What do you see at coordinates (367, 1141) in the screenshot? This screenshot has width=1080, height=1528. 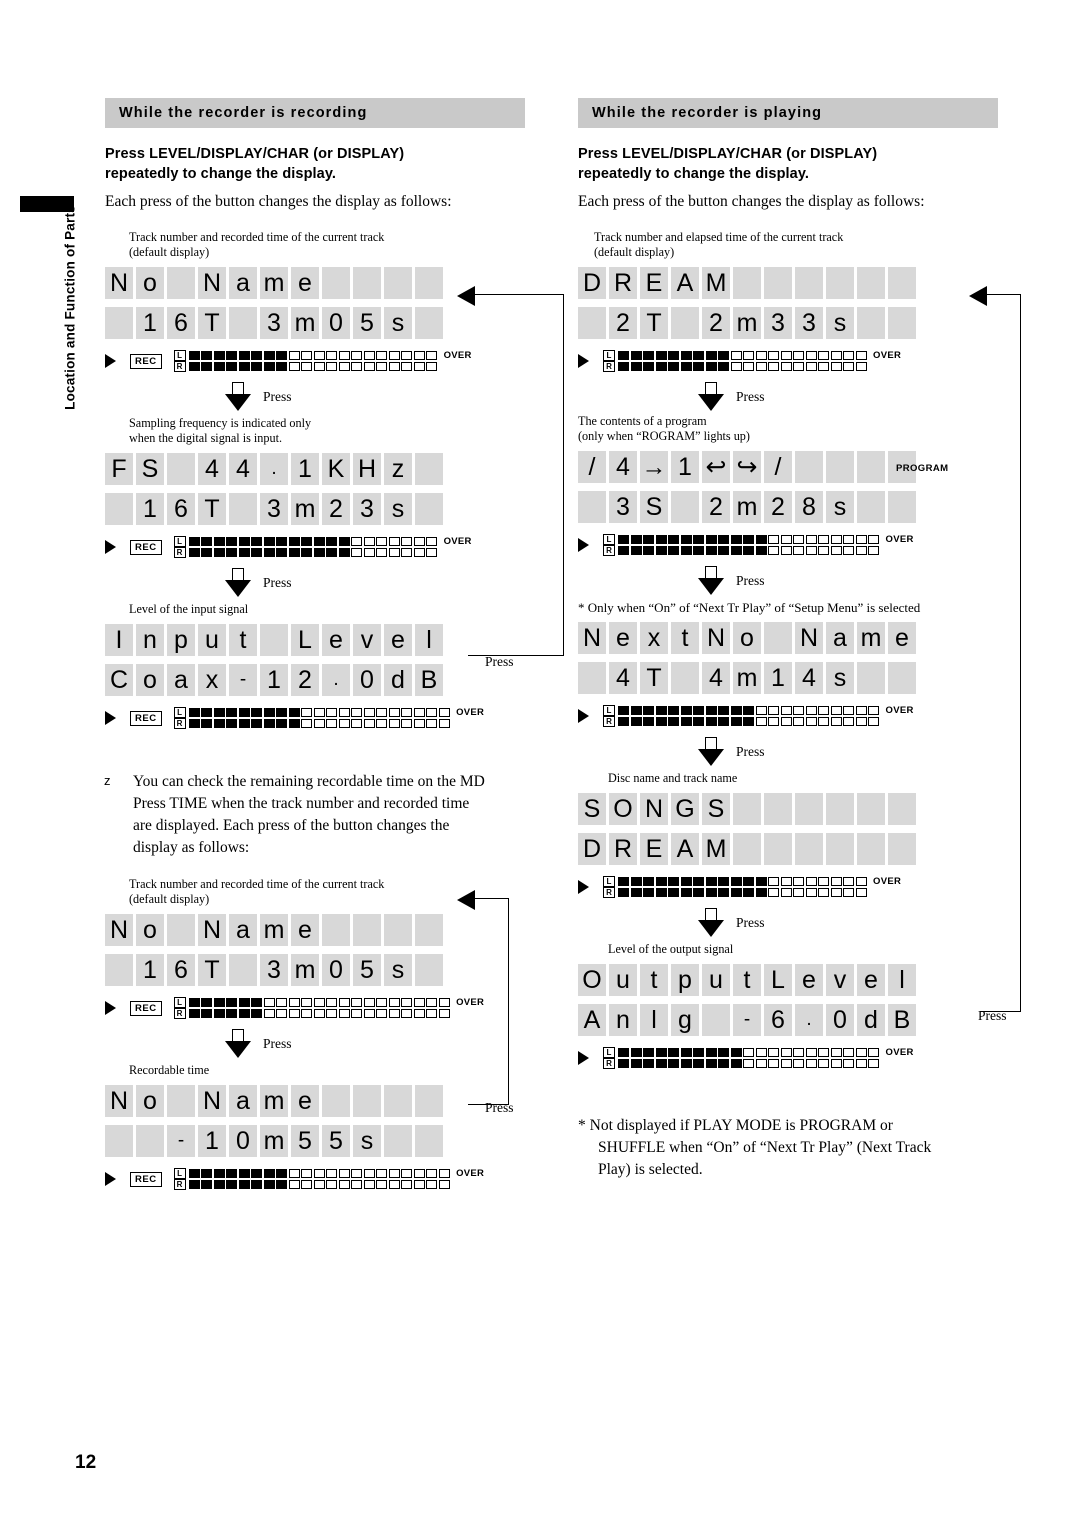 I see `lcd-segment: s` at bounding box center [367, 1141].